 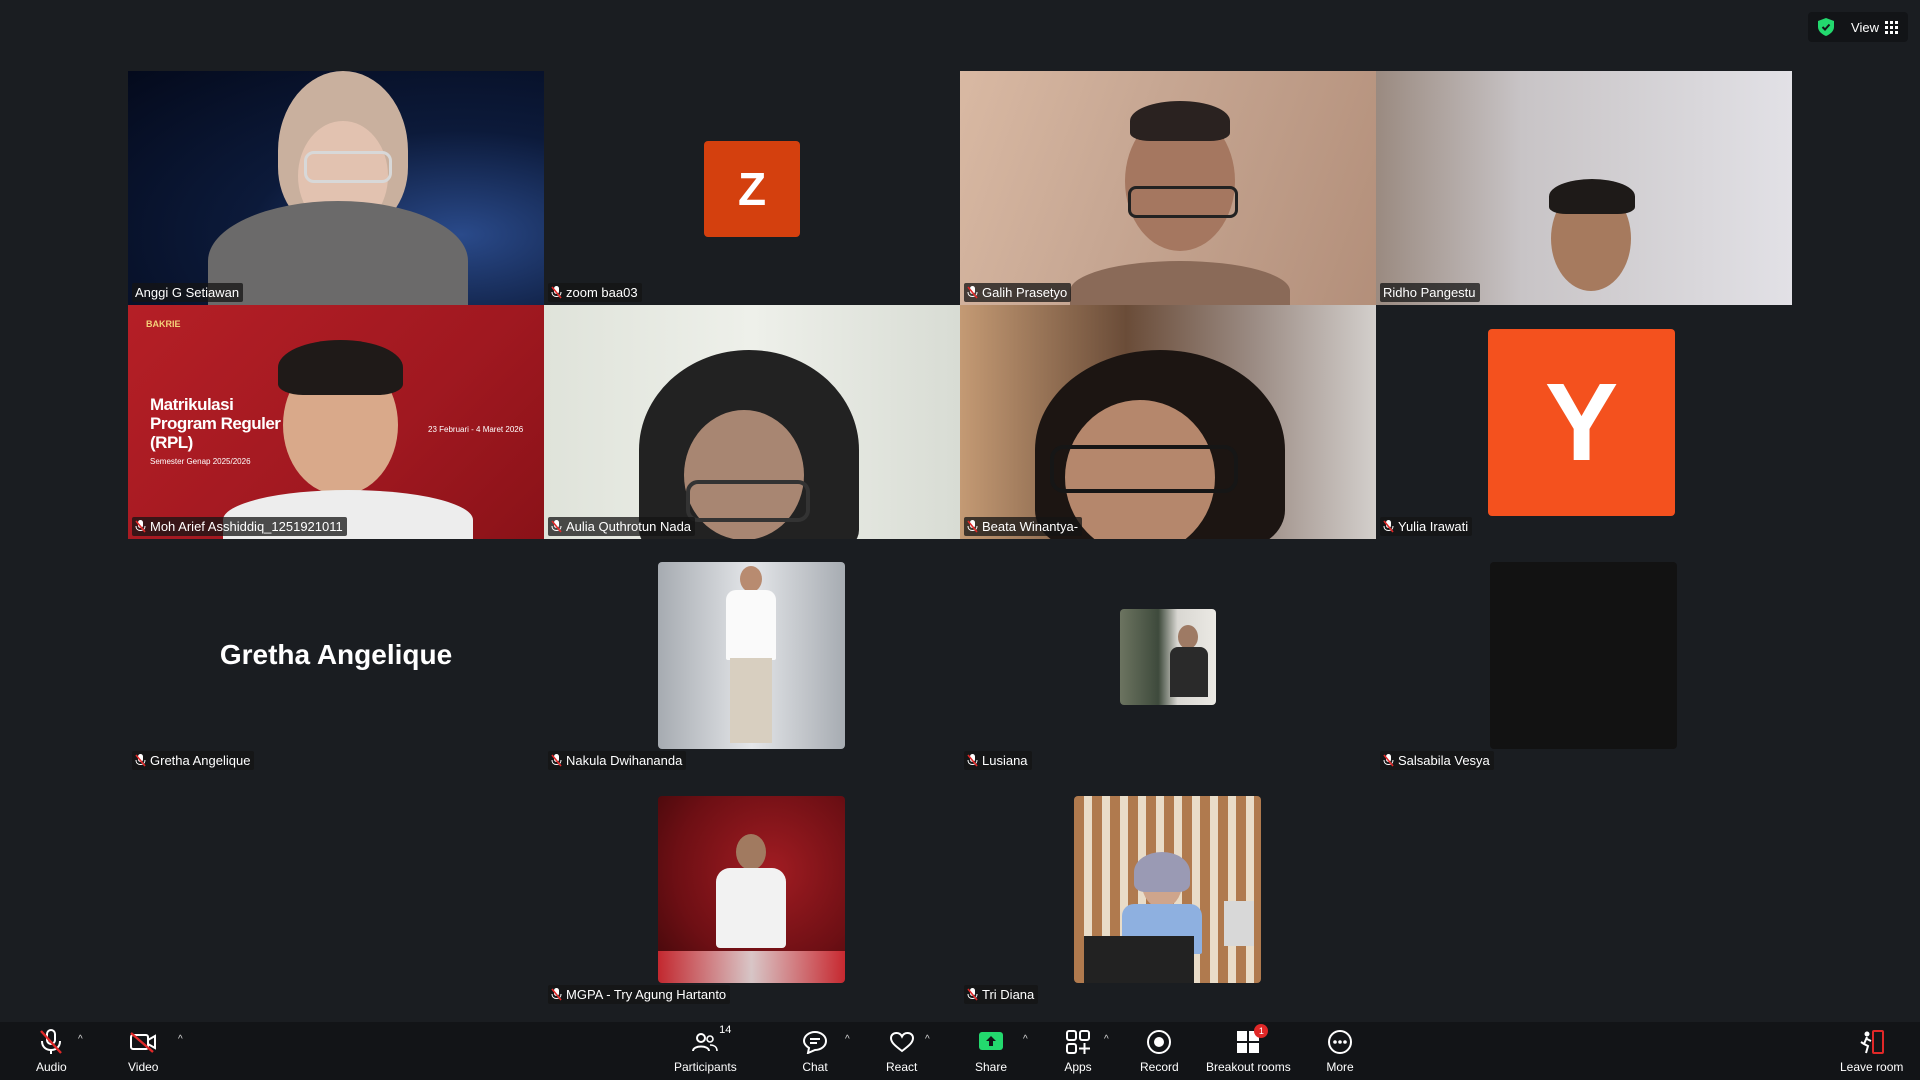 I want to click on video-tile-tri: Tri Diana, so click(x=1168, y=890).